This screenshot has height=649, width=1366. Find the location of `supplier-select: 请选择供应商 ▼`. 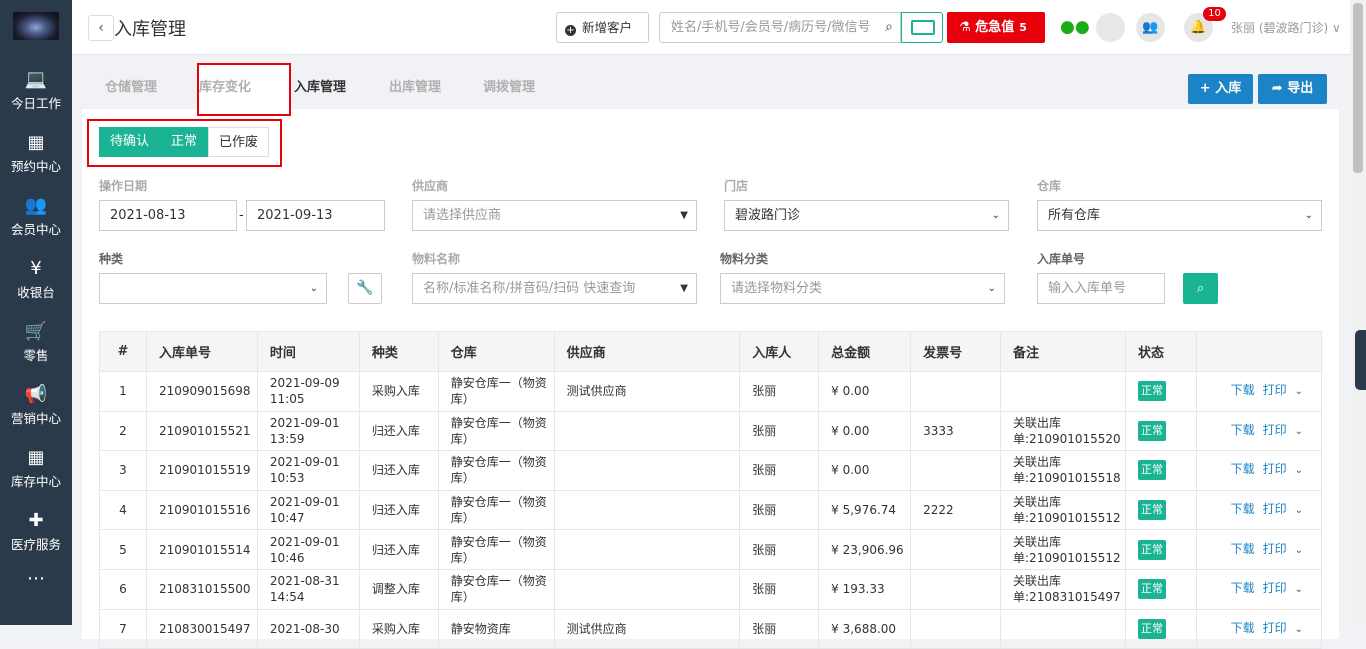

supplier-select: 请选择供应商 ▼ is located at coordinates (554, 215).